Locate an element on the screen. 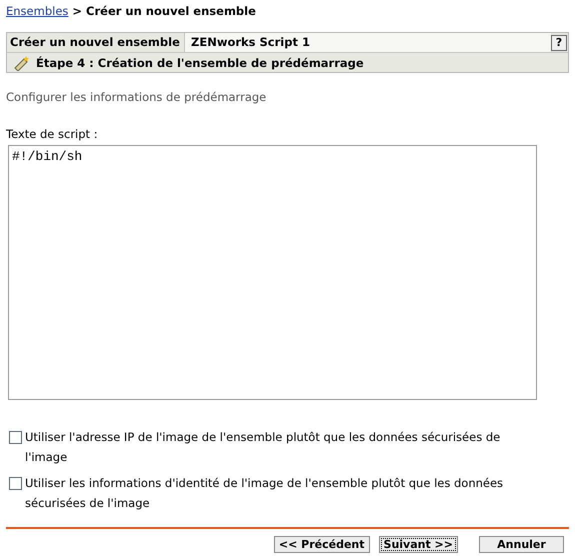 This screenshot has height=559, width=575. wizard-button: Annuler is located at coordinates (521, 544).